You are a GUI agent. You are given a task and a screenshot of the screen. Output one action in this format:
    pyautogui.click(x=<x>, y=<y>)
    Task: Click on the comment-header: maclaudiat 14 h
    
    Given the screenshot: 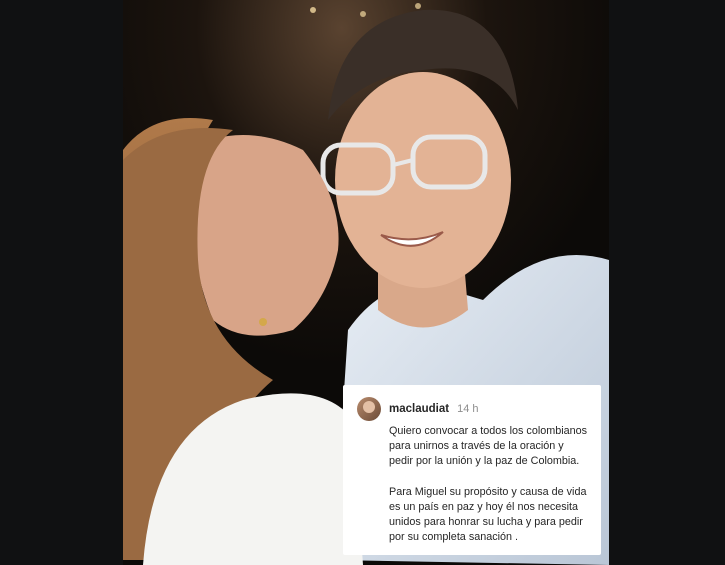 What is the action you would take?
    pyautogui.click(x=473, y=409)
    